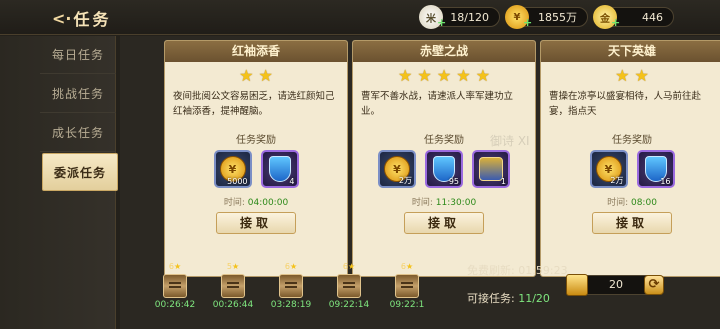 The image size is (720, 329). I want to click on dispatch-slot: 6★ 09:22:14, so click(349, 292).